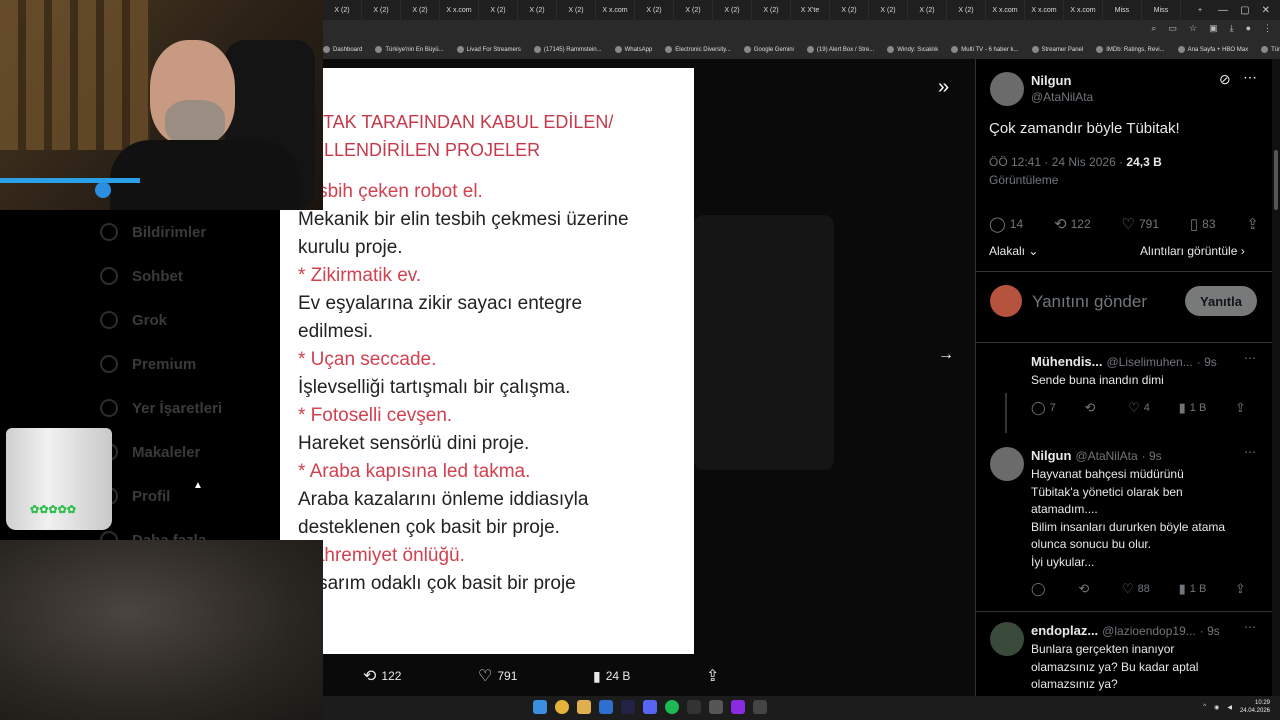 The width and height of the screenshot is (1280, 720). I want to click on folder-icon, so click(584, 707).